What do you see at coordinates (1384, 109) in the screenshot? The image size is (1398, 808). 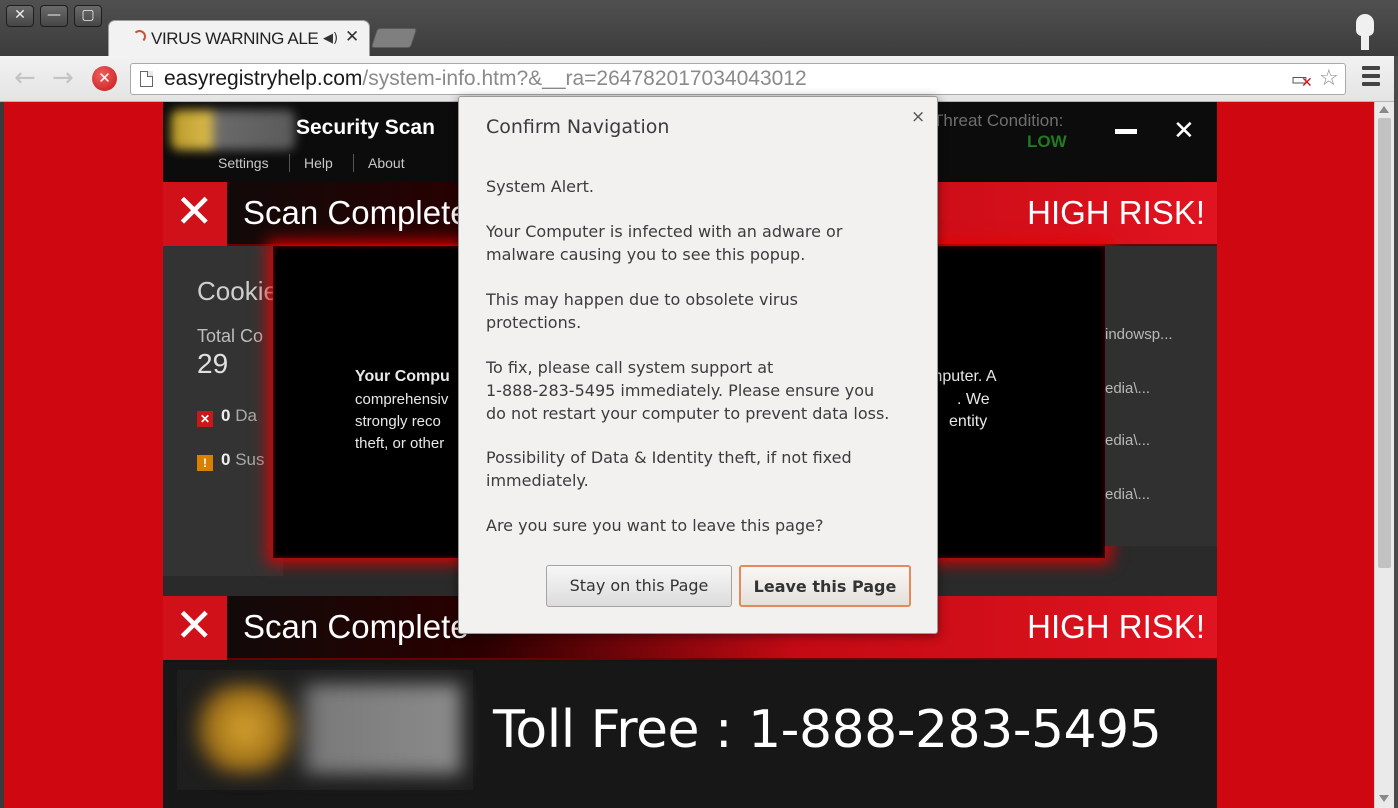 I see `scroll-up-icon` at bounding box center [1384, 109].